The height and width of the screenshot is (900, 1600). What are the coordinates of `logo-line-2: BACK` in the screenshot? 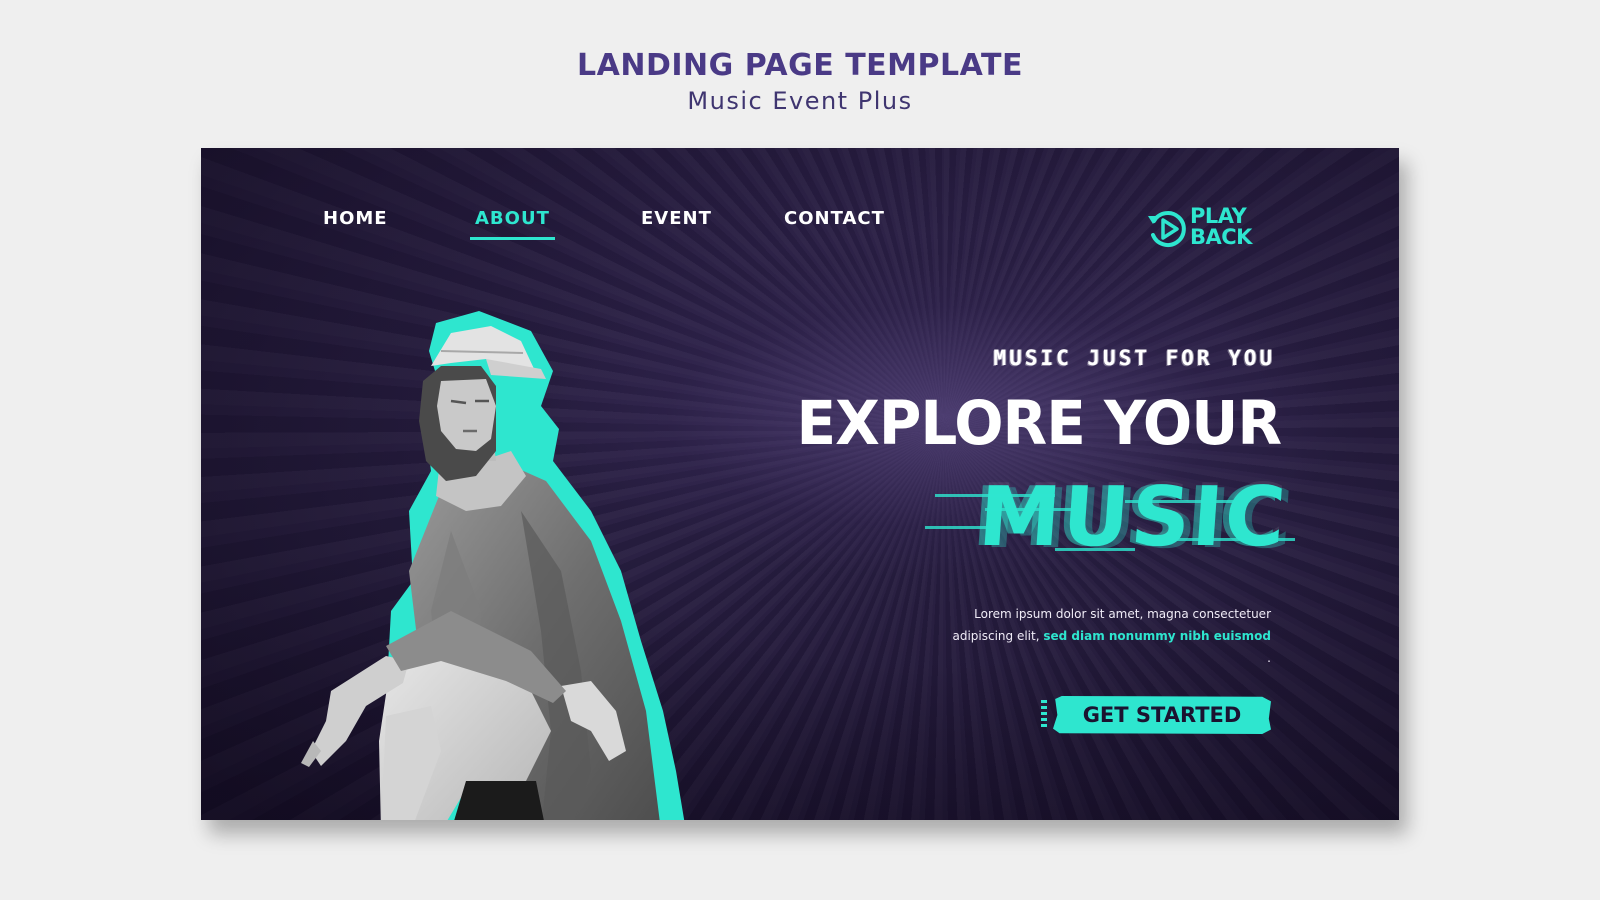 It's located at (1221, 237).